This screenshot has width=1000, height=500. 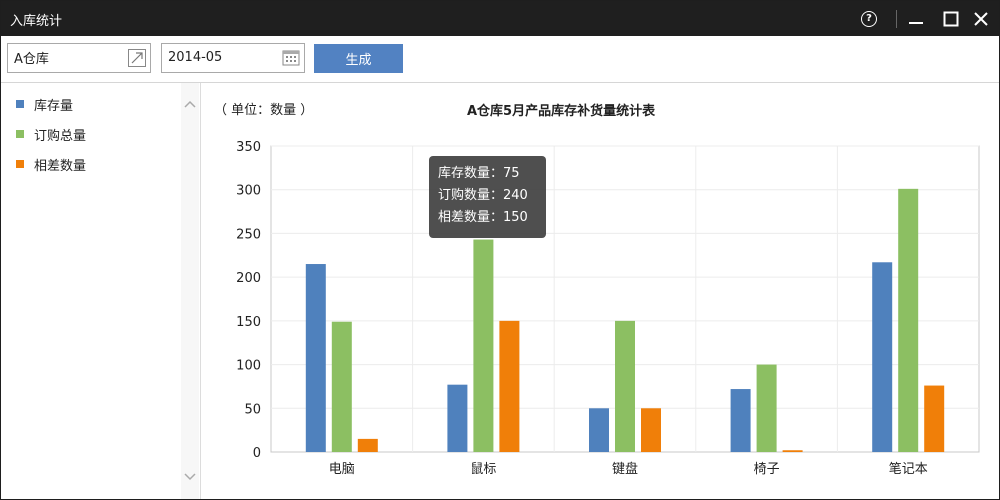 What do you see at coordinates (60, 136) in the screenshot?
I see `legend-label: 订购总量` at bounding box center [60, 136].